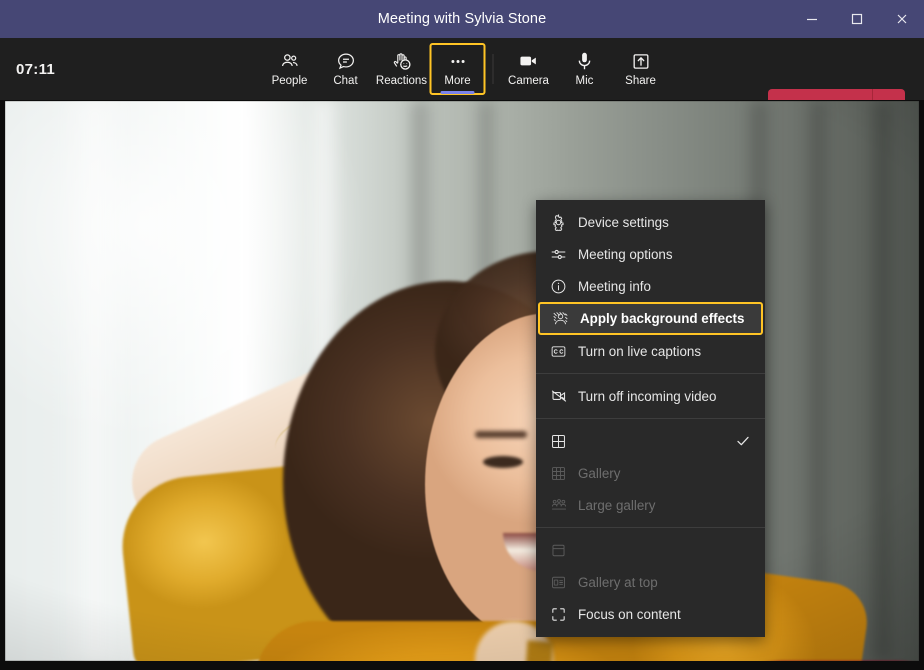 The image size is (924, 670). Describe the element at coordinates (585, 61) in the screenshot. I see `mic-icon` at that location.